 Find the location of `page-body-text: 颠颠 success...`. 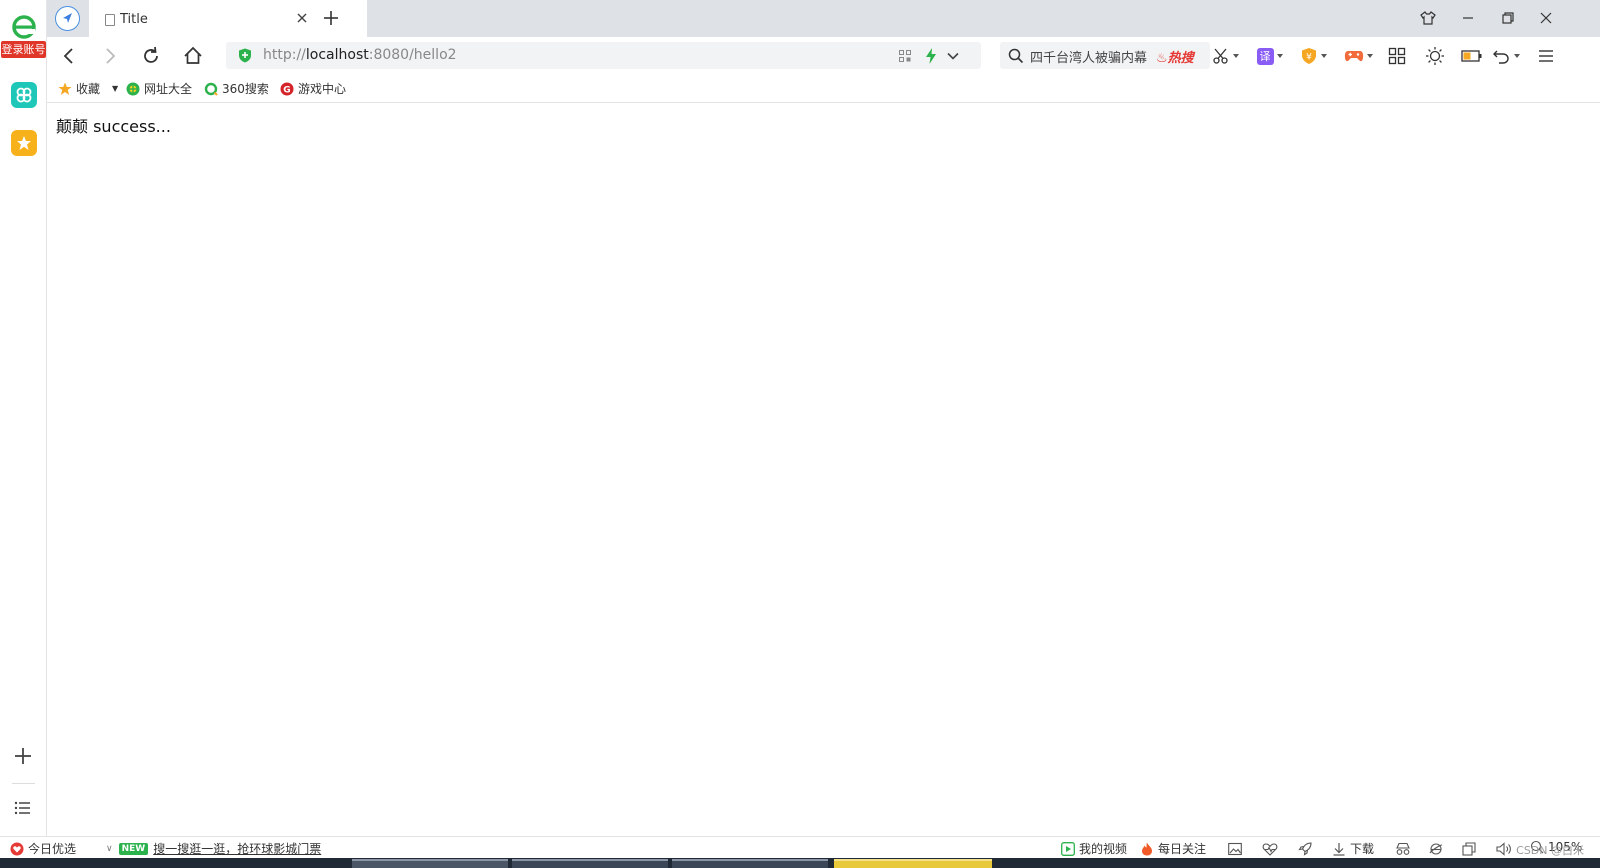

page-body-text: 颠颠 success... is located at coordinates (113, 126).